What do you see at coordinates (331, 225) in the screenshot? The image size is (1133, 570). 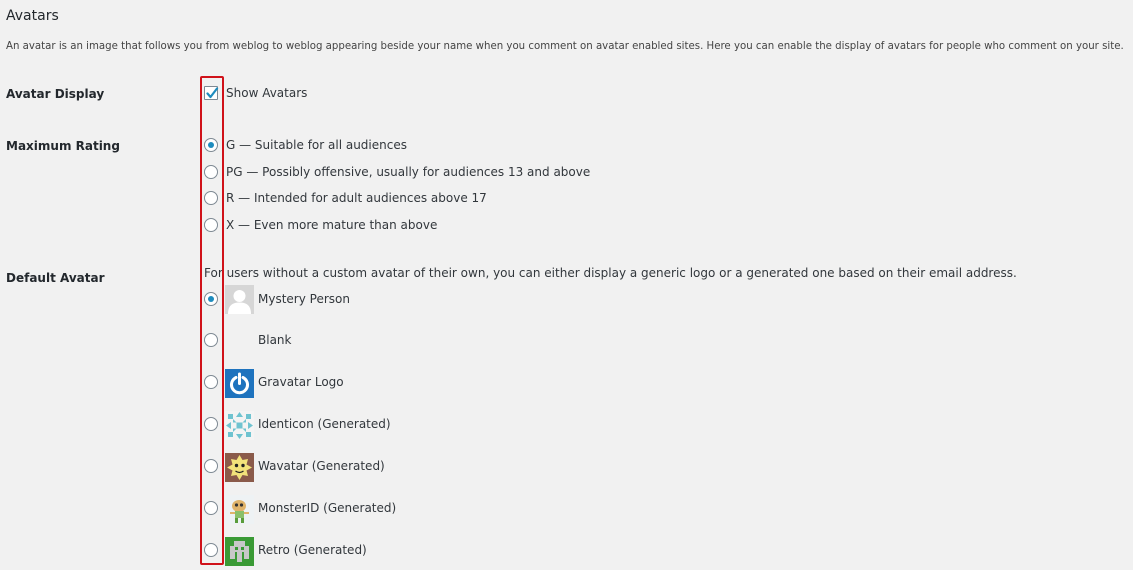 I see `rating-x-label: X — Even more mature than above` at bounding box center [331, 225].